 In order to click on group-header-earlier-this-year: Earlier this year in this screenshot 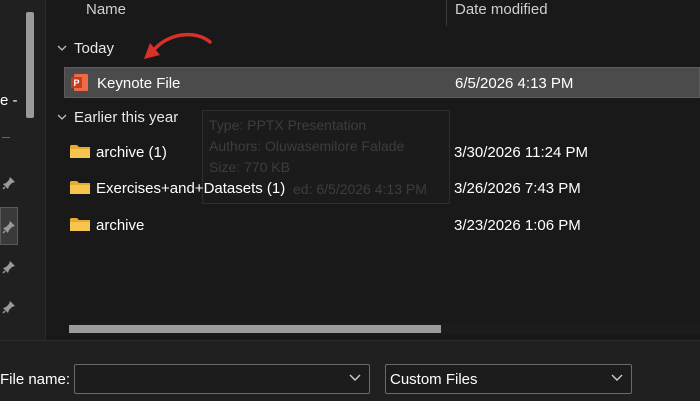, I will do `click(126, 117)`.